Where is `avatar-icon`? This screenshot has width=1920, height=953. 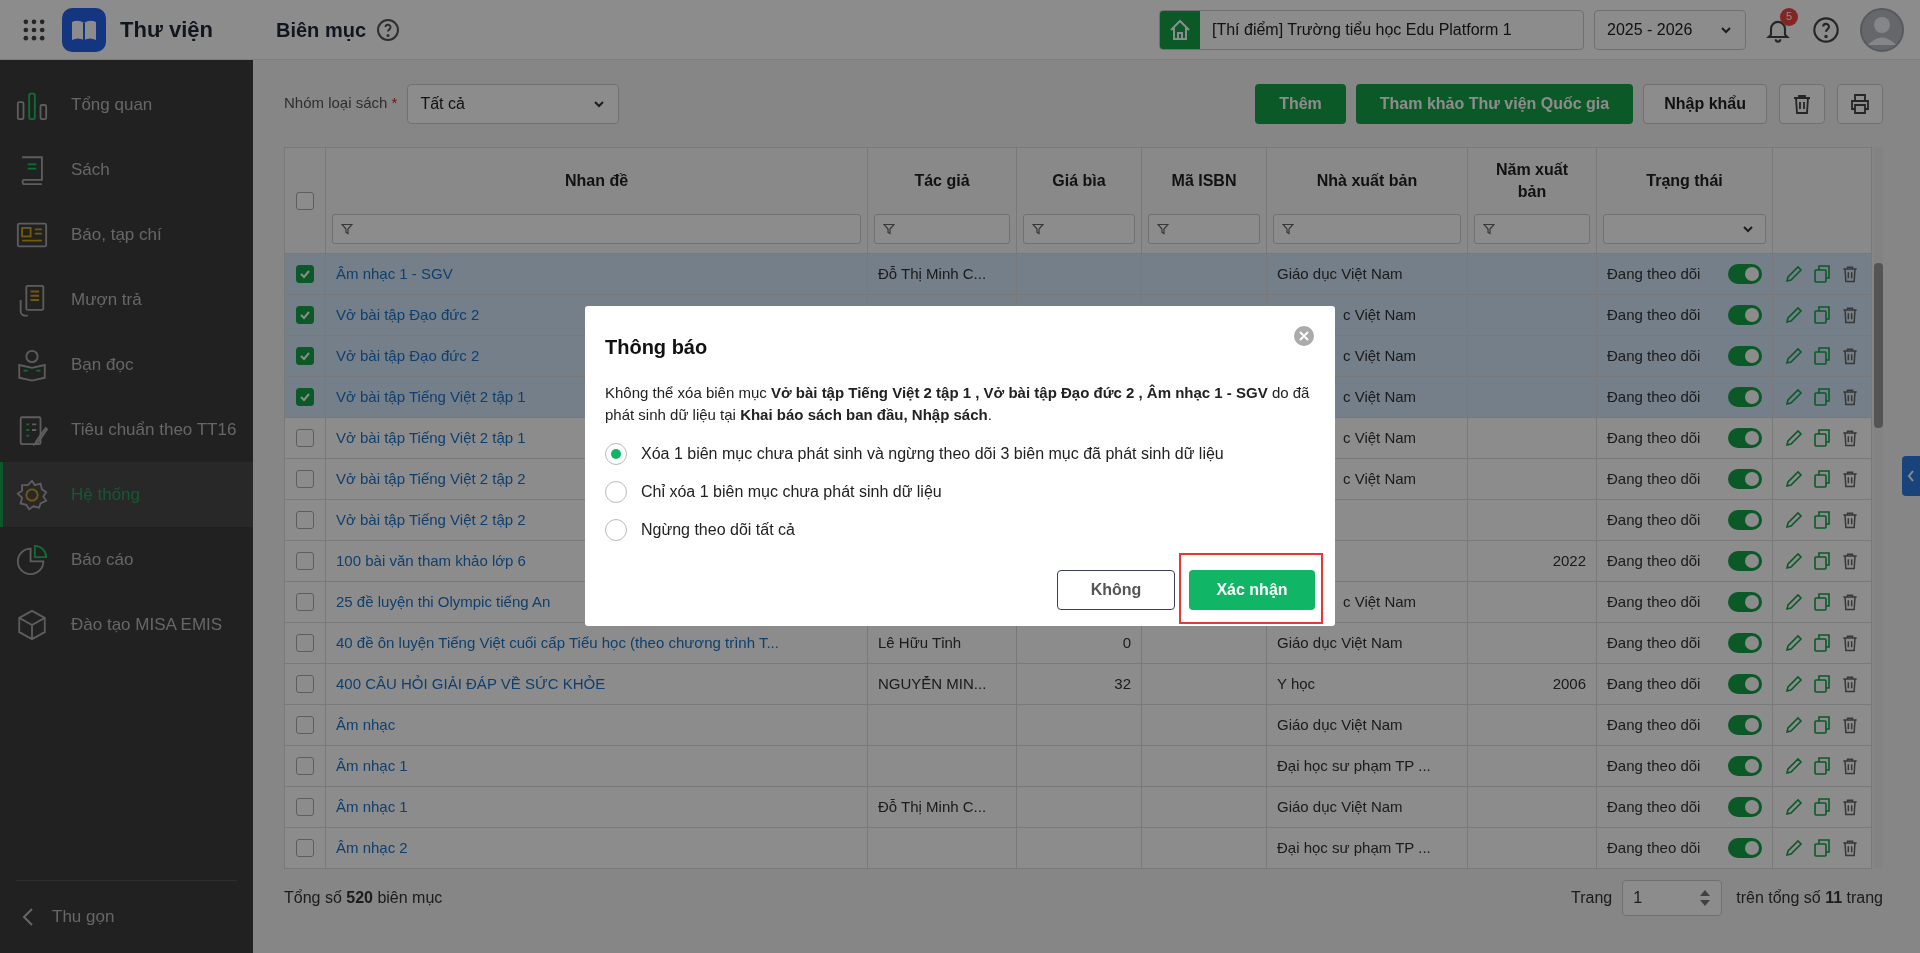 avatar-icon is located at coordinates (1882, 29).